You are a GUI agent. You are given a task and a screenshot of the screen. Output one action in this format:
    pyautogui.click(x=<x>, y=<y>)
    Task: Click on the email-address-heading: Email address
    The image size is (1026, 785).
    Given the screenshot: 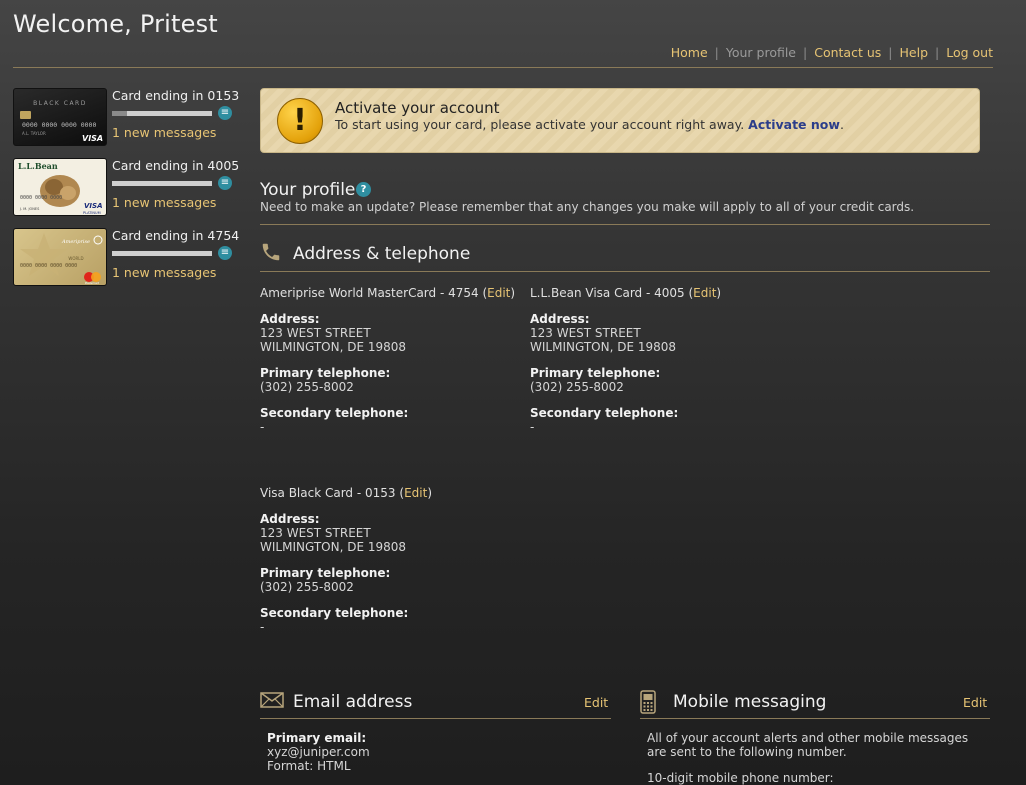 What is the action you would take?
    pyautogui.click(x=353, y=702)
    